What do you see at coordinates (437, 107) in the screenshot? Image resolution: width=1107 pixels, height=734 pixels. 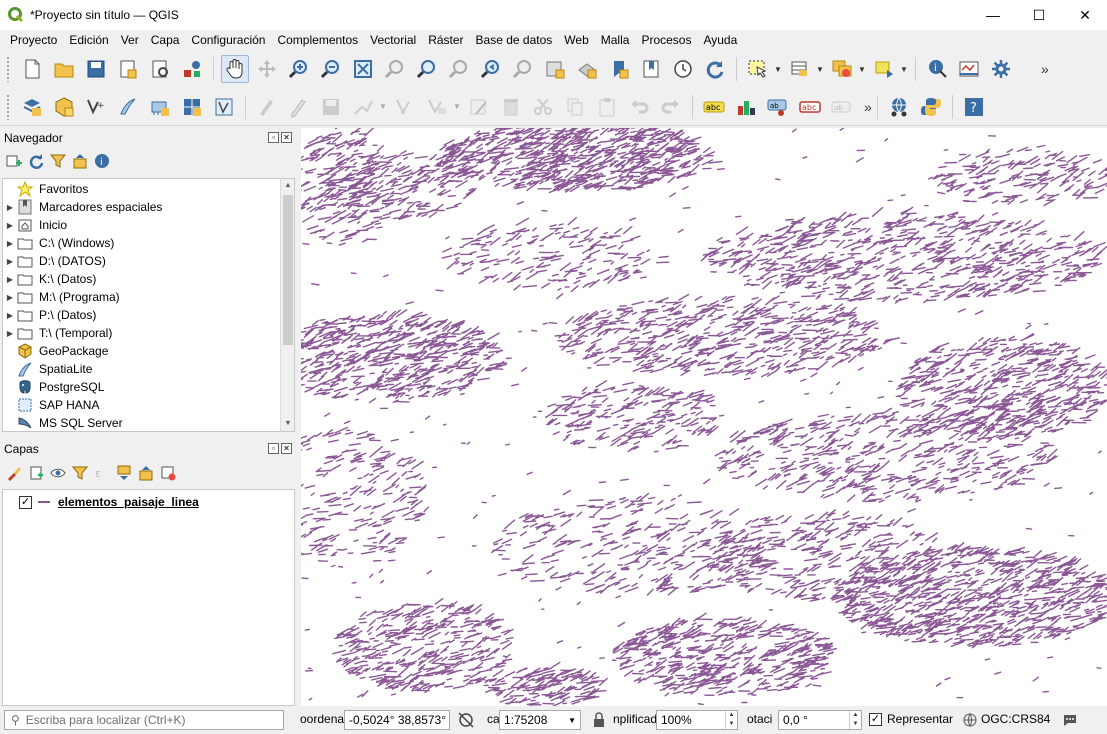 I see `modify-attributes-button` at bounding box center [437, 107].